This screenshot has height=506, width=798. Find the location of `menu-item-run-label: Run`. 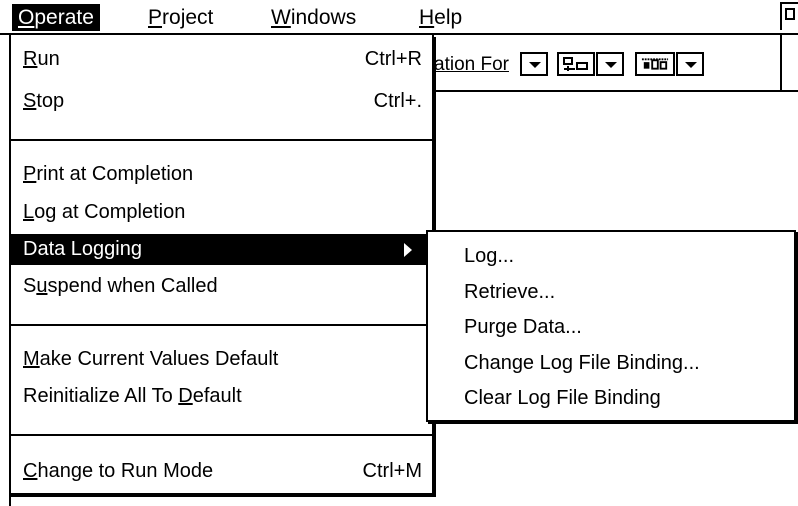

menu-item-run-label: Run is located at coordinates (41, 59).